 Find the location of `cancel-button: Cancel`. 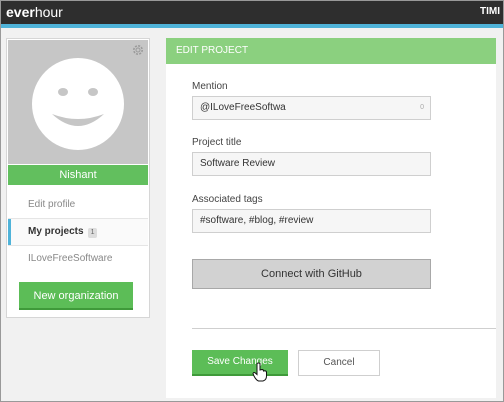

cancel-button: Cancel is located at coordinates (339, 363).